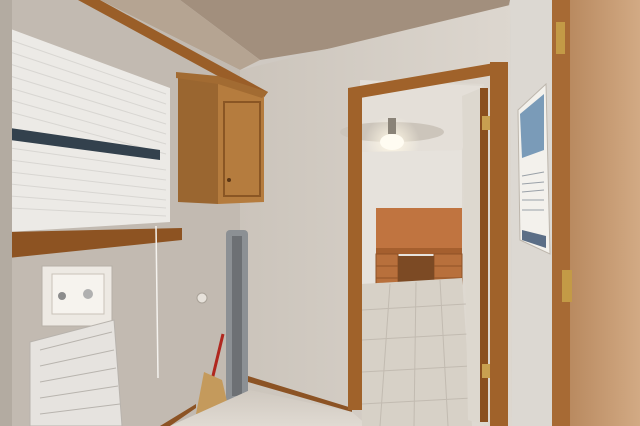  Describe the element at coordinates (77, 296) in the screenshot. I see `washer-outlet-box` at that location.